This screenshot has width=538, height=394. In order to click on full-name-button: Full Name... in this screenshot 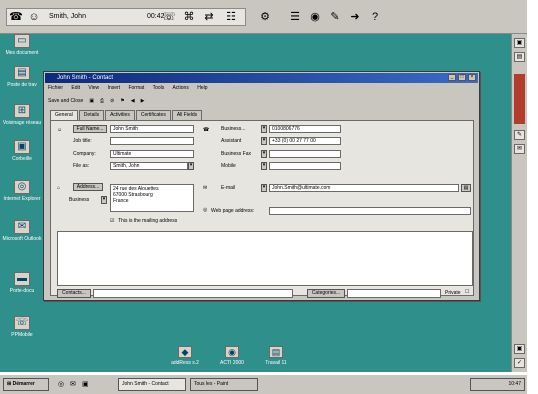, I will do `click(90, 129)`.